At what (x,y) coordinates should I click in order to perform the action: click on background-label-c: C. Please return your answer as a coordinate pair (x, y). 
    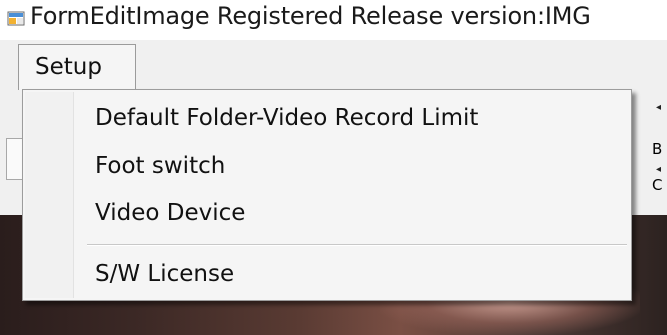
    Looking at the image, I should click on (657, 185).